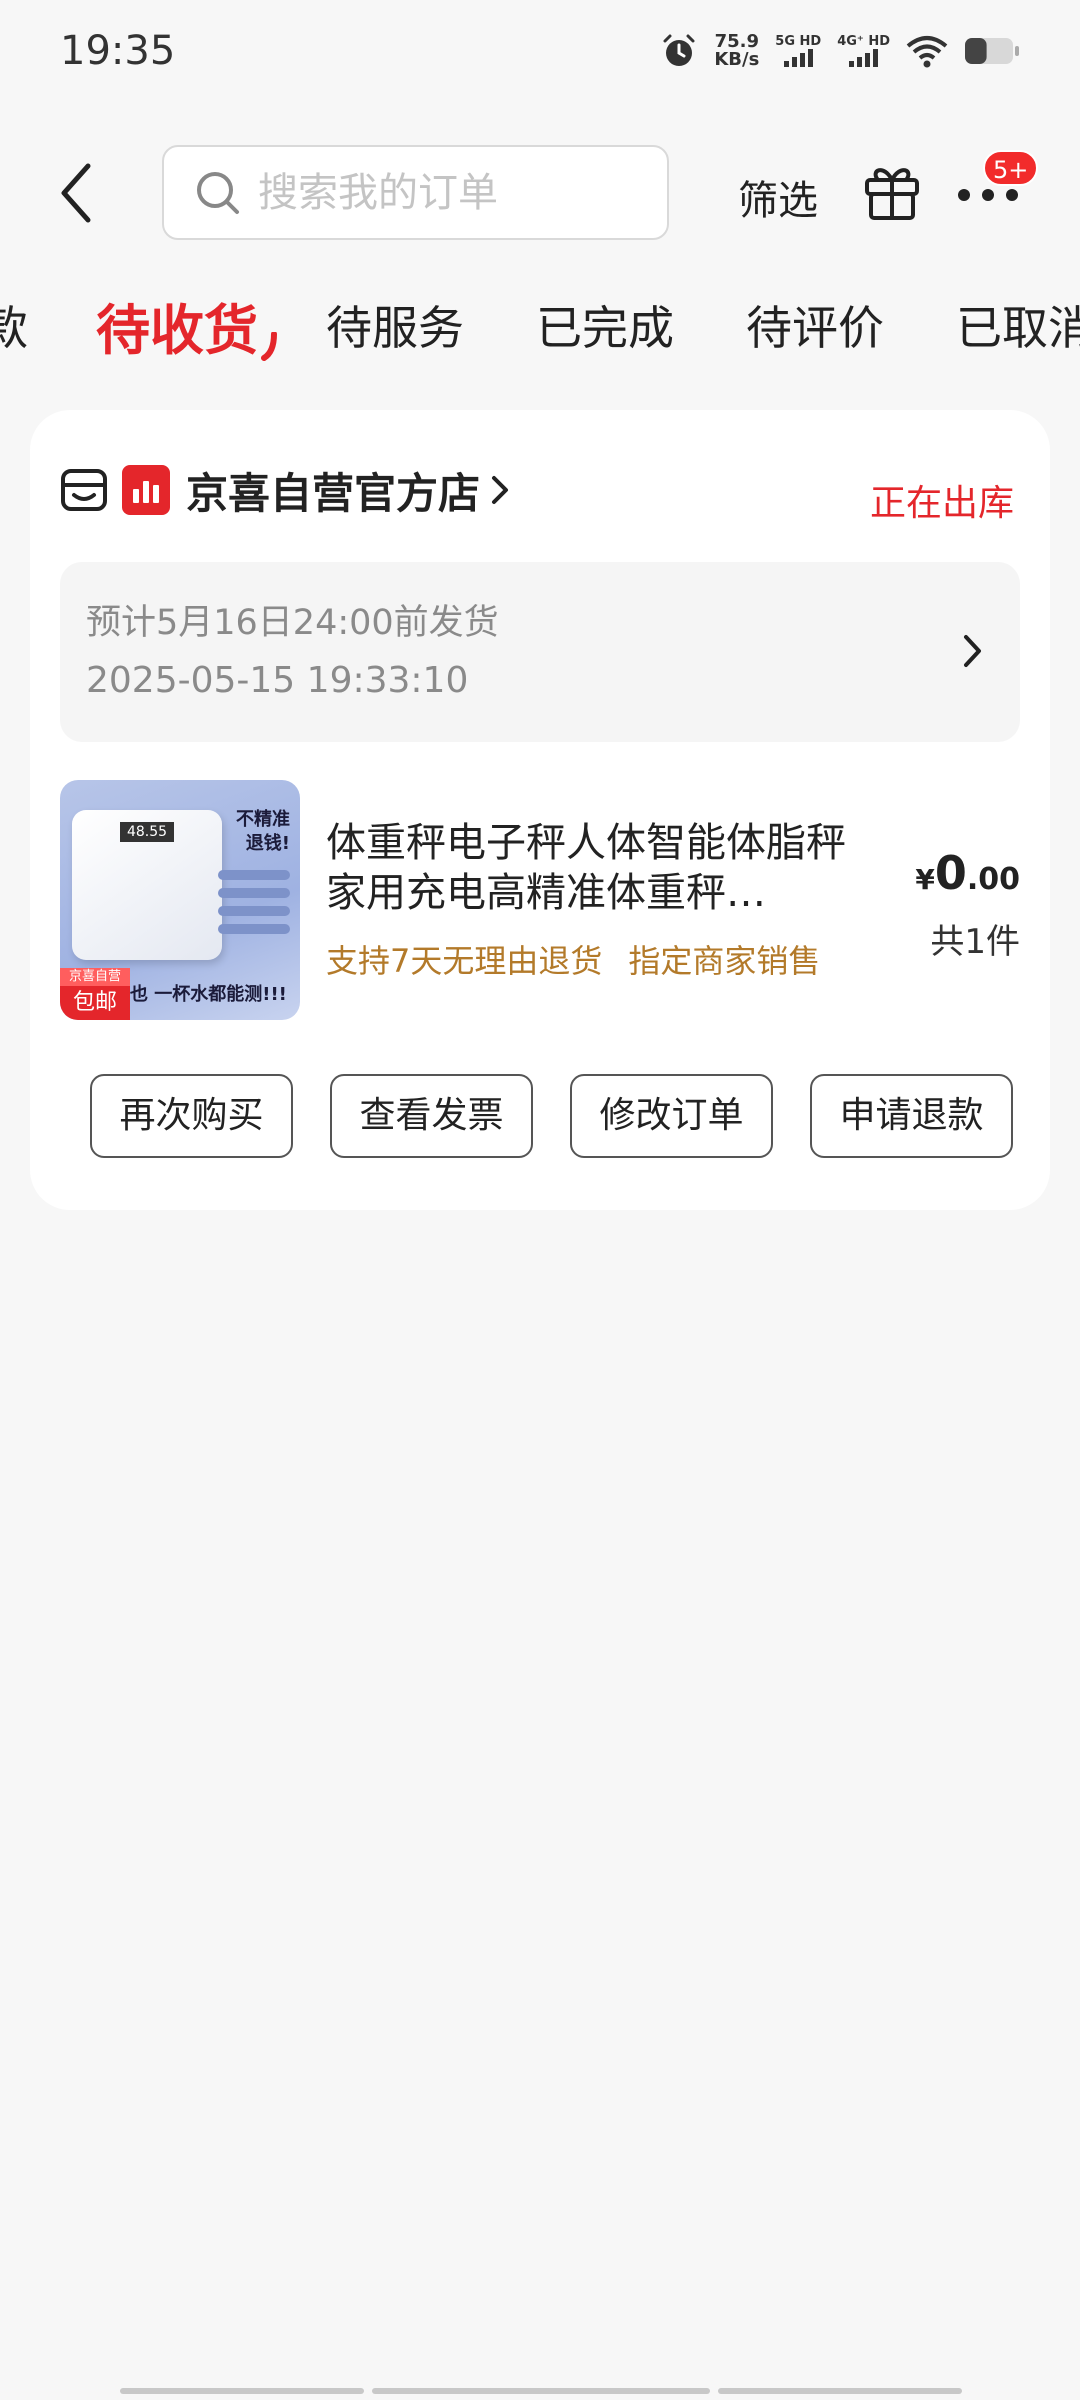  I want to click on wifi-icon, so click(927, 52).